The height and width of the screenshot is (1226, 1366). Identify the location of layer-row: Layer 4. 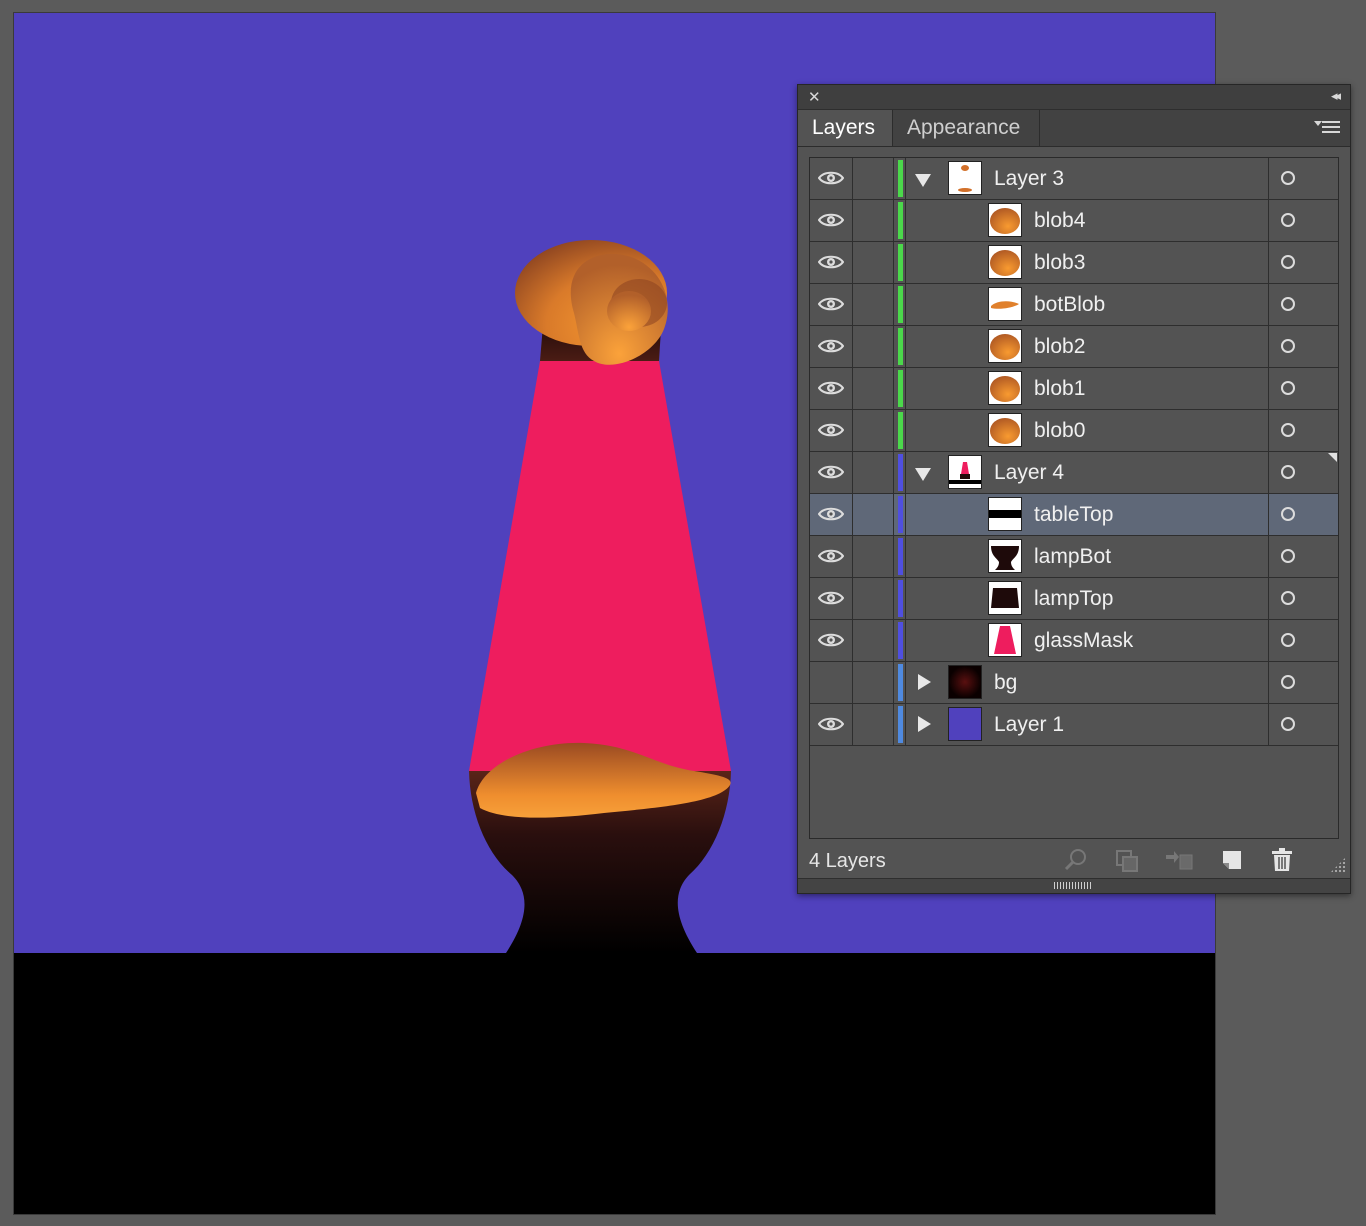
(1074, 473).